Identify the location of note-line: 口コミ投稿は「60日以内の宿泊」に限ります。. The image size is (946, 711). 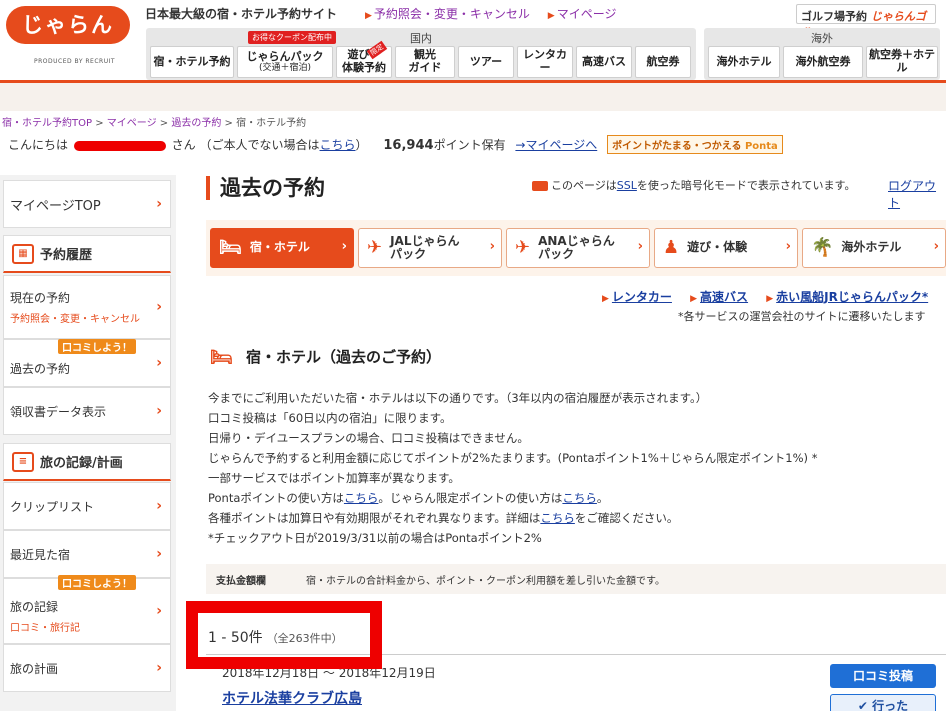
(330, 418).